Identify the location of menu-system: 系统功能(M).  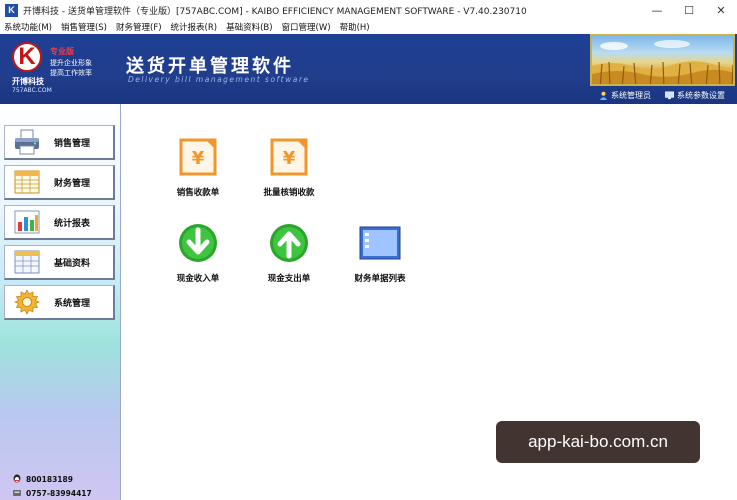
(28, 27).